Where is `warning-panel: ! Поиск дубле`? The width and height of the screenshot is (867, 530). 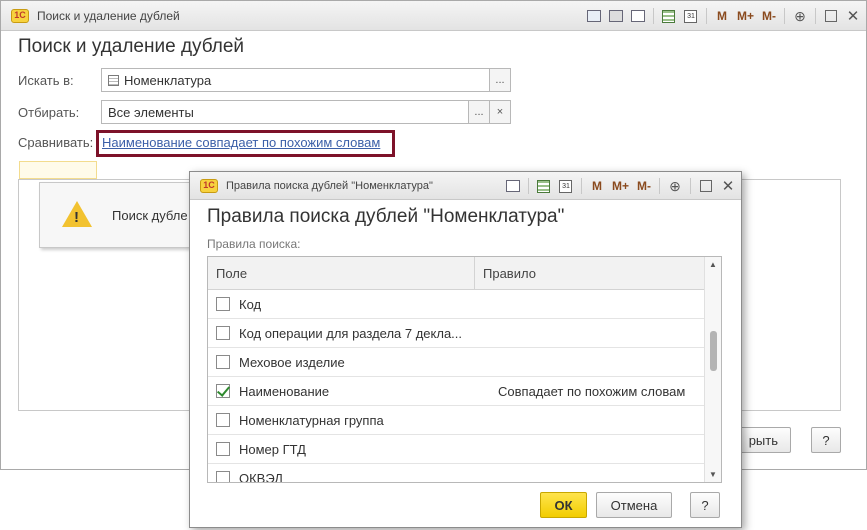
warning-panel: ! Поиск дубле is located at coordinates (124, 215).